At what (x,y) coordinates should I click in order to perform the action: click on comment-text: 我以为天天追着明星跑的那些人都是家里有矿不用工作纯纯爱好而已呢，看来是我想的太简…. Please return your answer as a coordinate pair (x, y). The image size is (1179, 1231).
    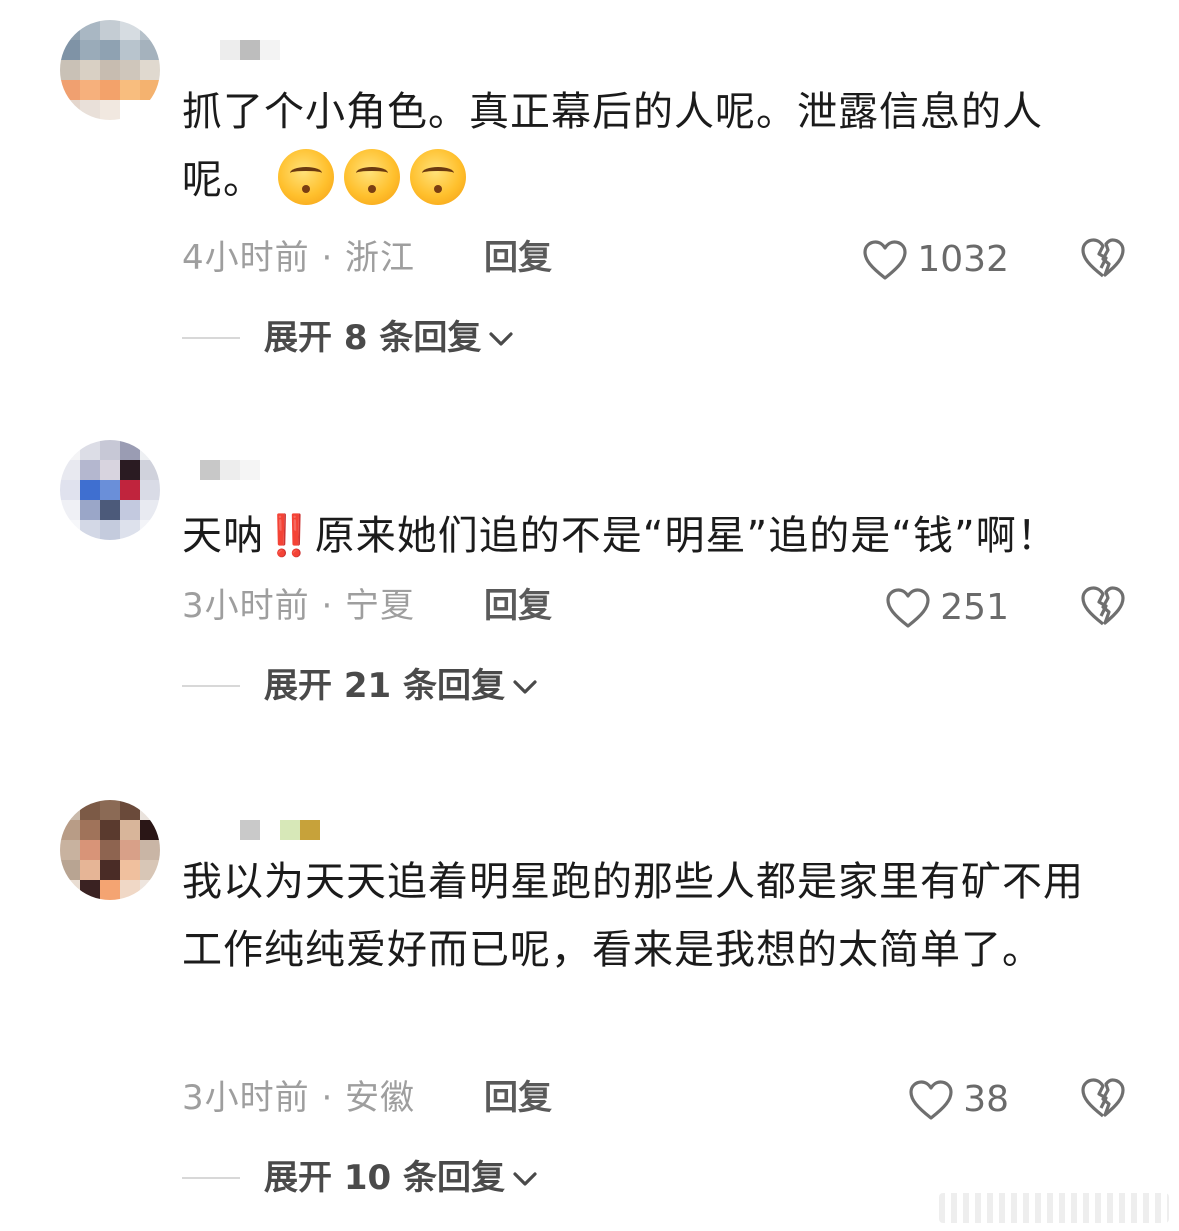
    Looking at the image, I should click on (652, 916).